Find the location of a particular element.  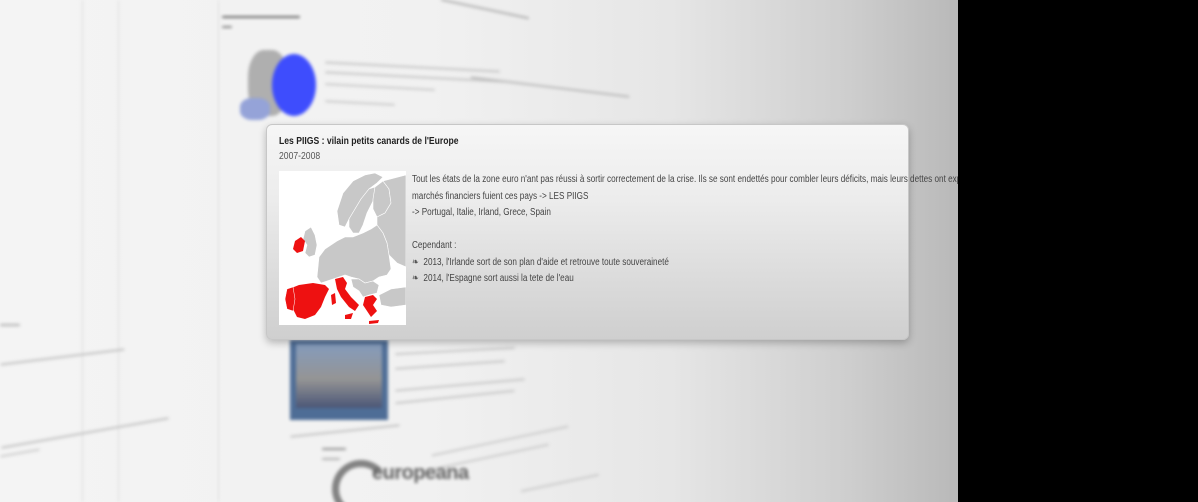

europe-map-image is located at coordinates (342, 248).